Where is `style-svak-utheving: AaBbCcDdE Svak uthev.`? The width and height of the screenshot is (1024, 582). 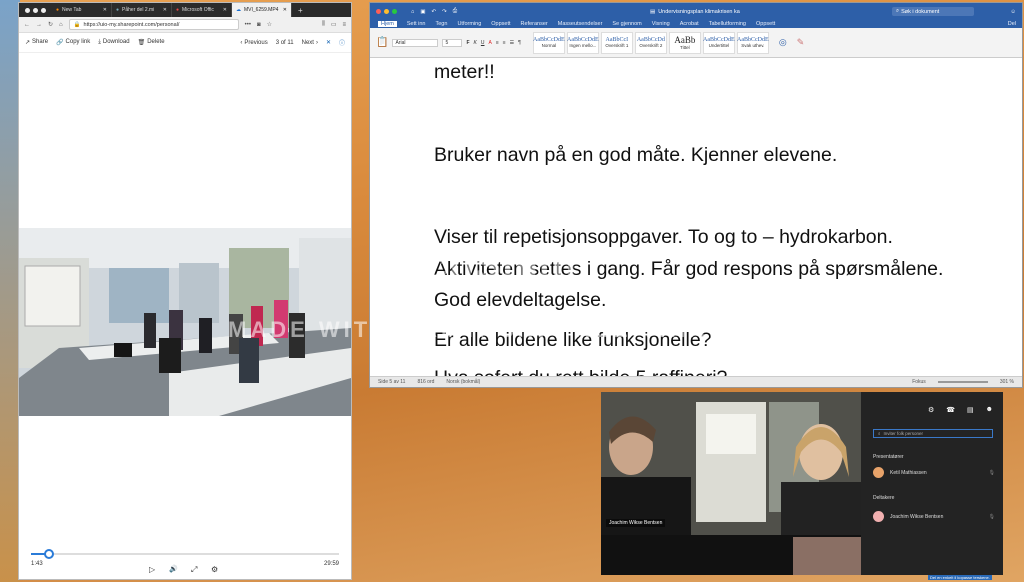
style-svak-utheving: AaBbCcDdE Svak uthev. is located at coordinates (752, 42).